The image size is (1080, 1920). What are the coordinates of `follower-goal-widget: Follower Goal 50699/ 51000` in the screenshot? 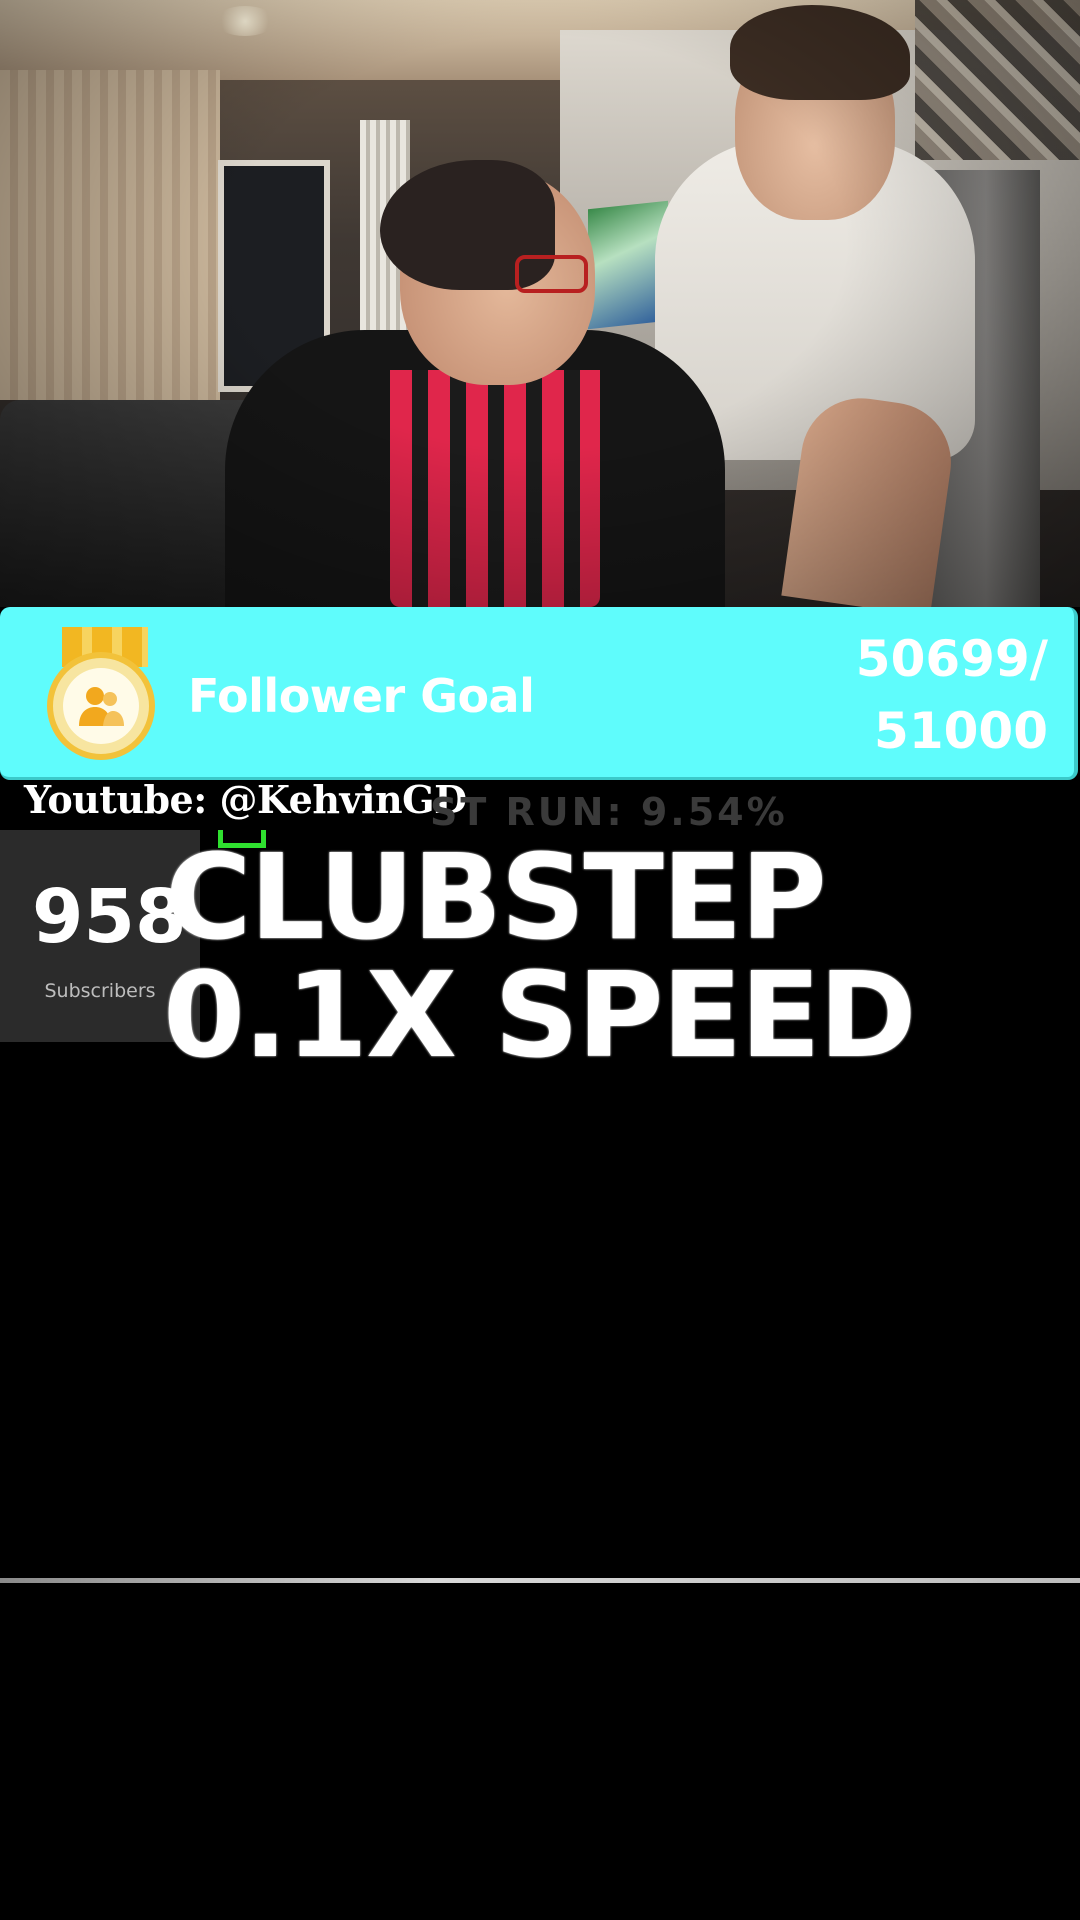 It's located at (539, 693).